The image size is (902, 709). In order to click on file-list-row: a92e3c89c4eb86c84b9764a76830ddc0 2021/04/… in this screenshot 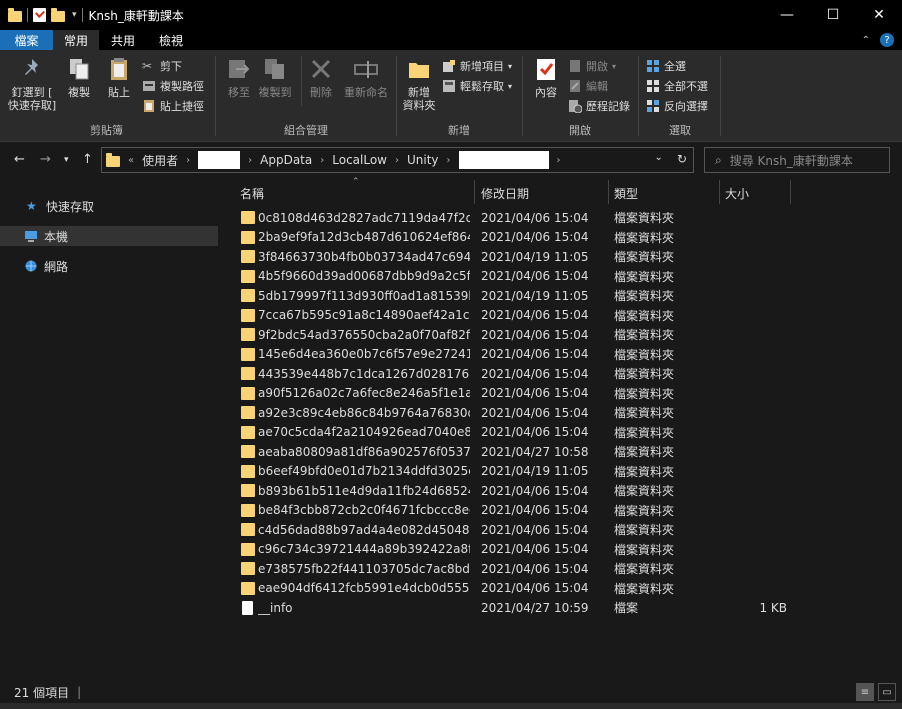, I will do `click(562, 412)`.